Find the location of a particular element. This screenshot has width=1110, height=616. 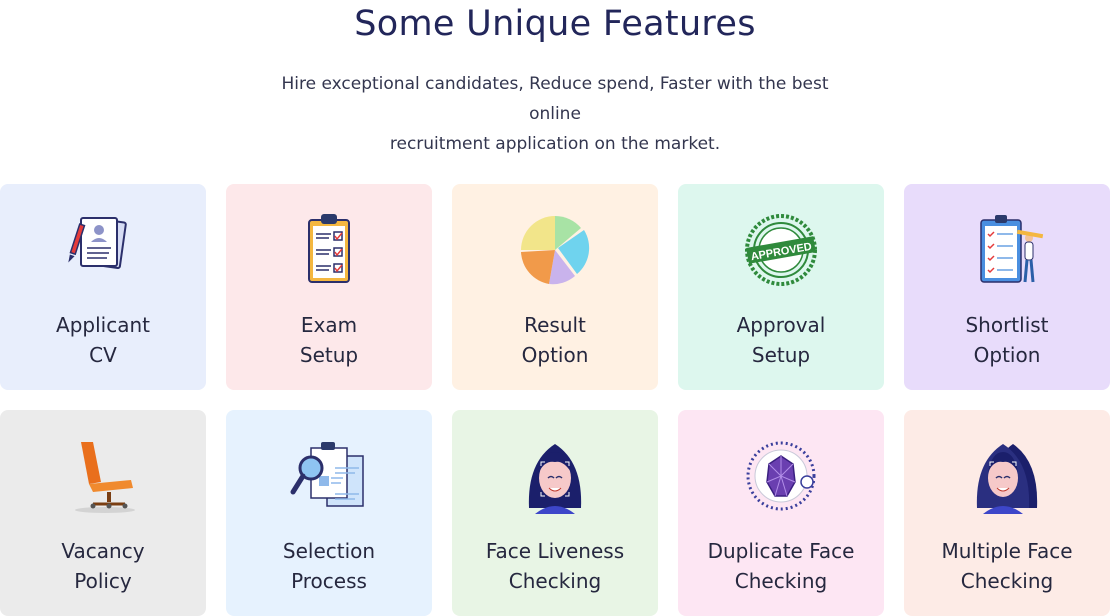

section-title: Some Unique Features is located at coordinates (555, 24).